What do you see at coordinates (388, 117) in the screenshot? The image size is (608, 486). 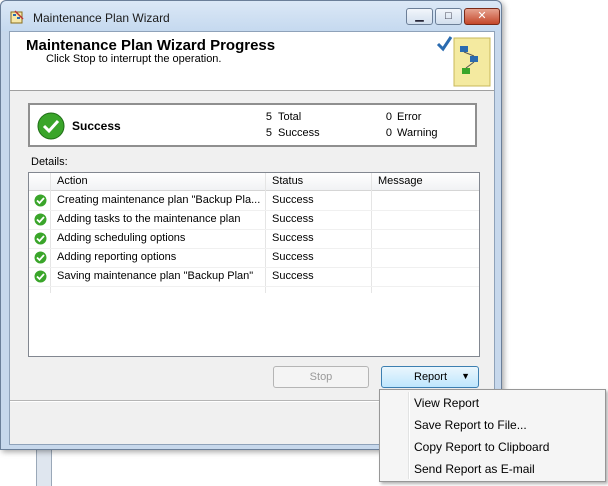 I see `error-count: 0` at bounding box center [388, 117].